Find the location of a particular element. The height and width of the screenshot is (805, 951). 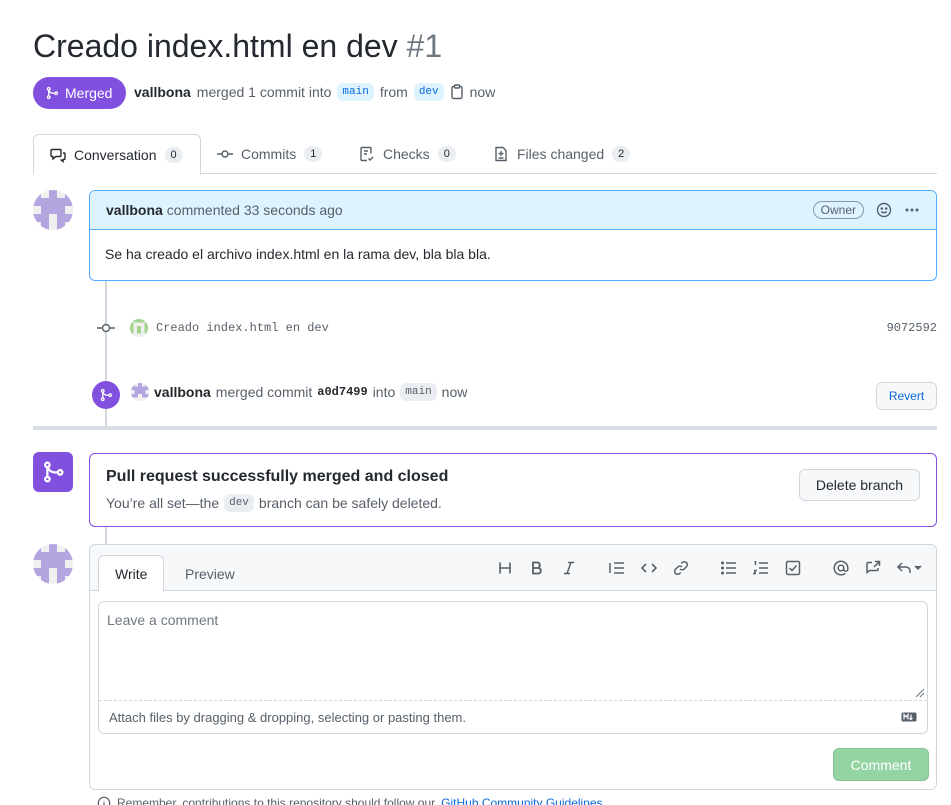

tab-commits-count: 1 is located at coordinates (313, 154).